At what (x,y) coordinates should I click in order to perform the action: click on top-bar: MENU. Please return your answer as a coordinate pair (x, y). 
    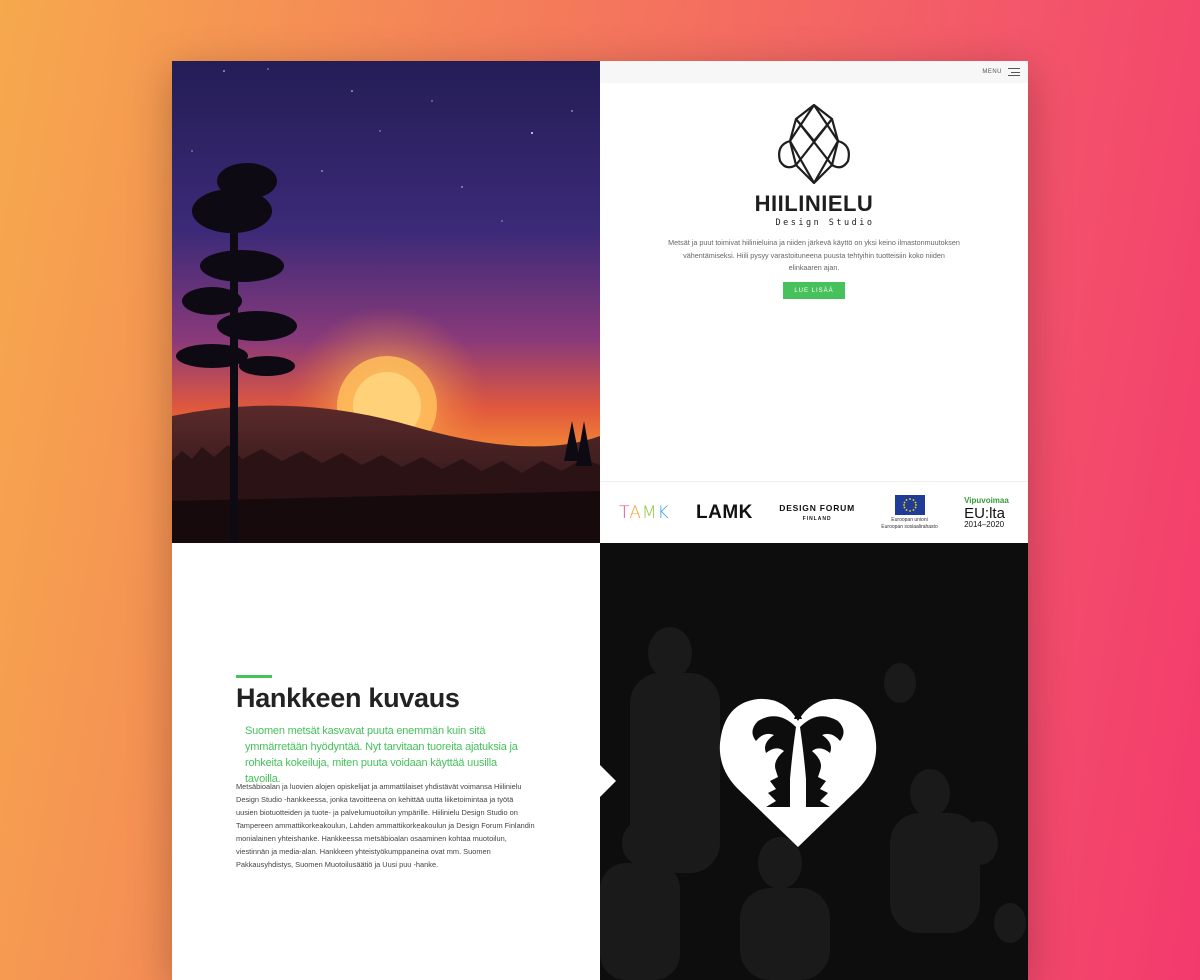
    Looking at the image, I should click on (814, 72).